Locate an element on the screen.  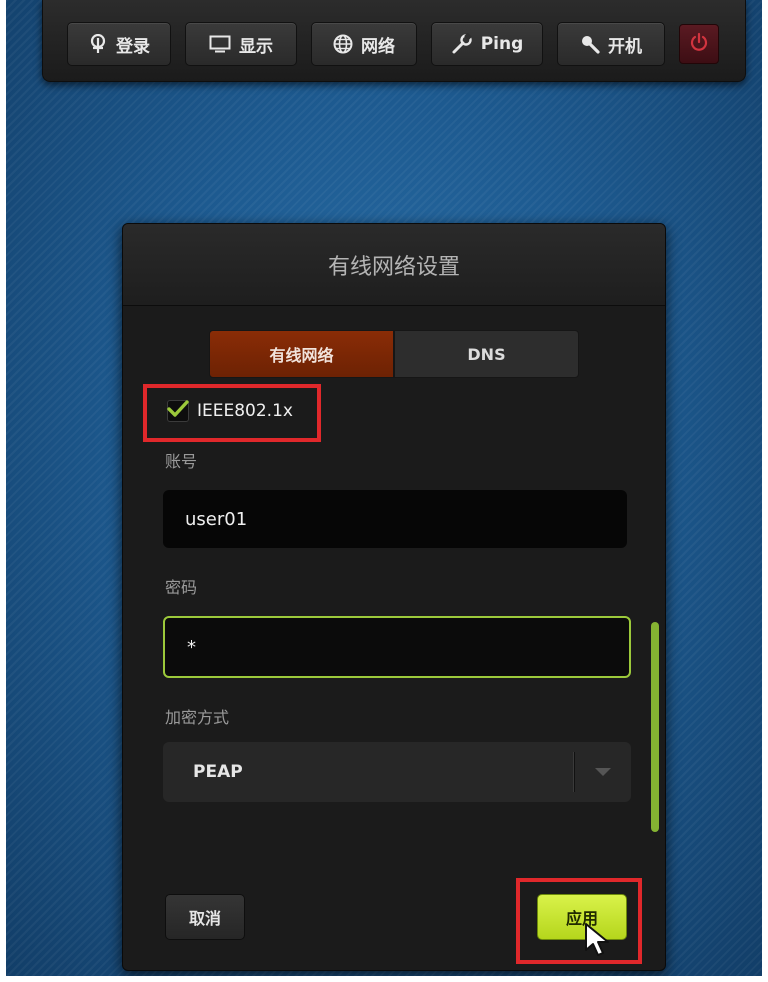
password-value: * is located at coordinates (191, 647).